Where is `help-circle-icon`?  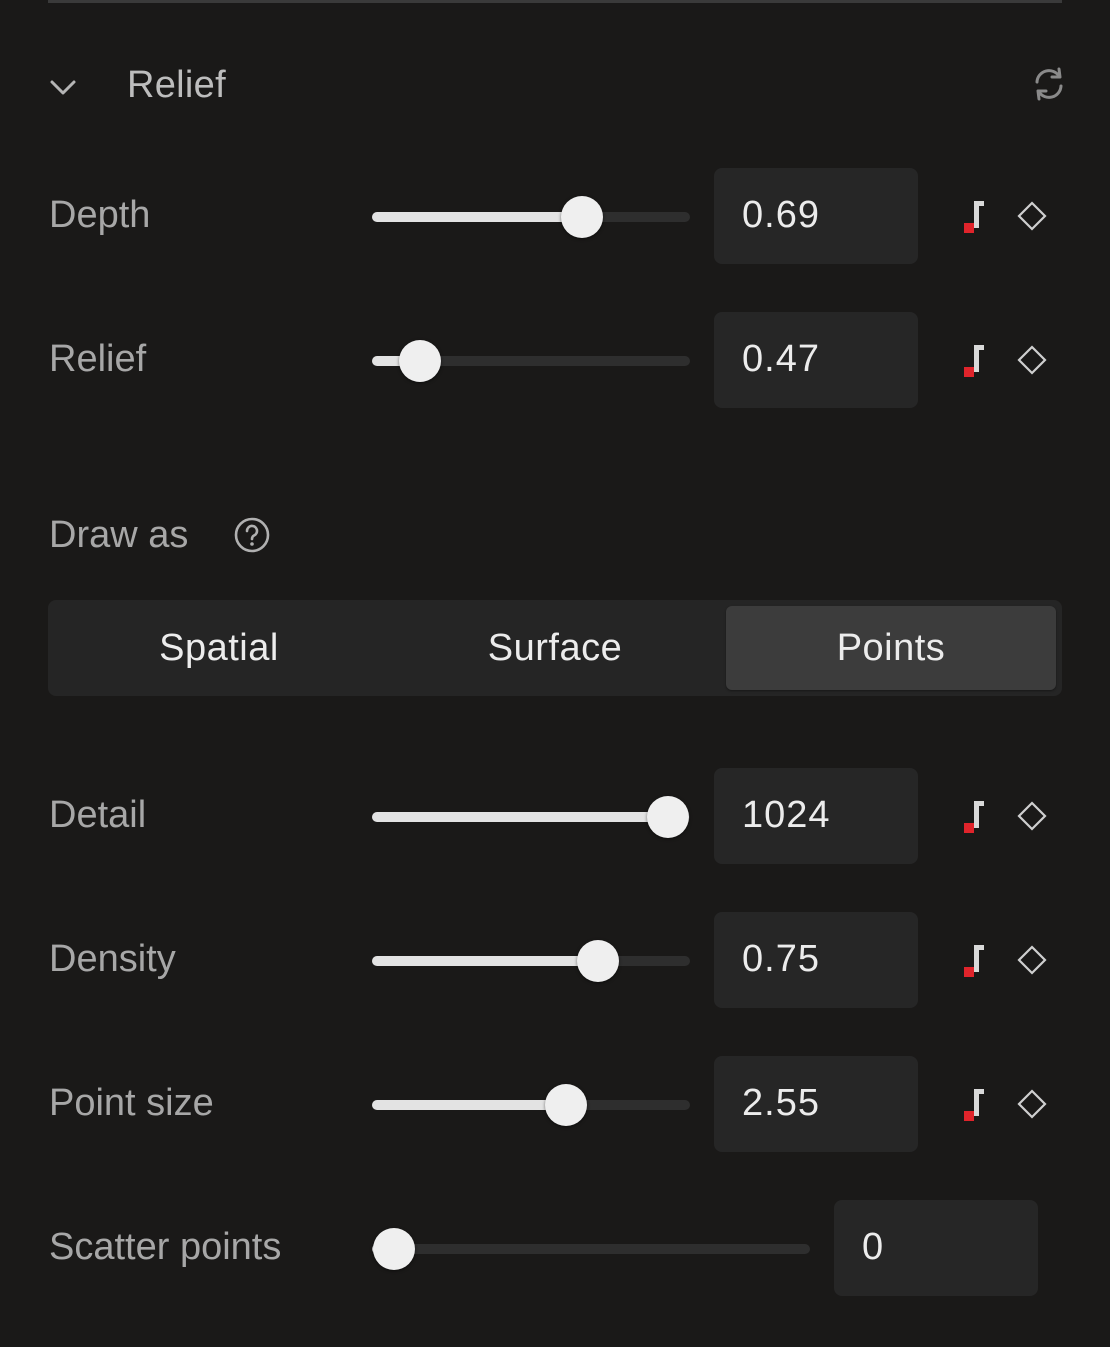
help-circle-icon is located at coordinates (252, 535).